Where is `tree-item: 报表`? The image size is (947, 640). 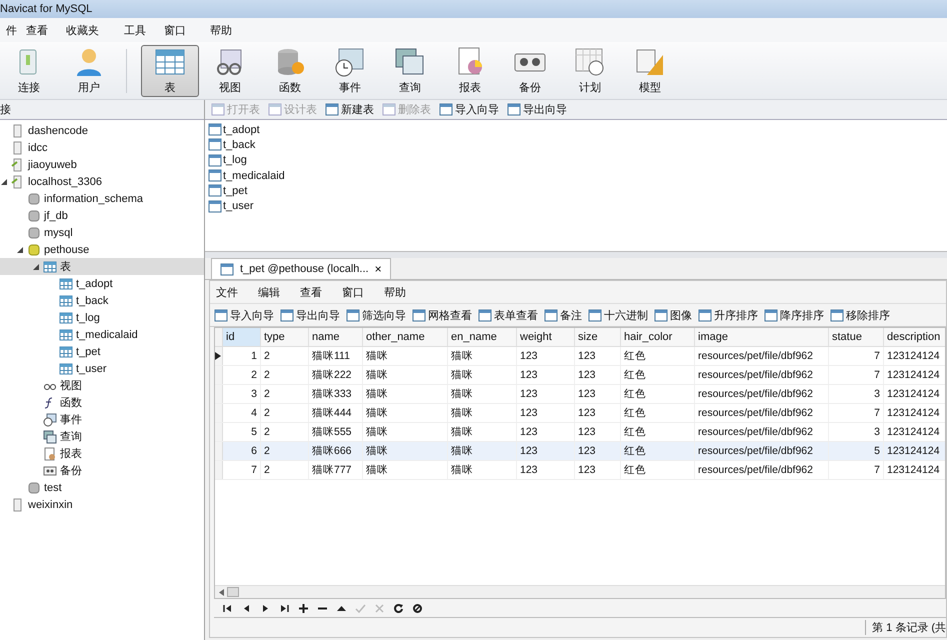
tree-item: 报表 is located at coordinates (102, 453).